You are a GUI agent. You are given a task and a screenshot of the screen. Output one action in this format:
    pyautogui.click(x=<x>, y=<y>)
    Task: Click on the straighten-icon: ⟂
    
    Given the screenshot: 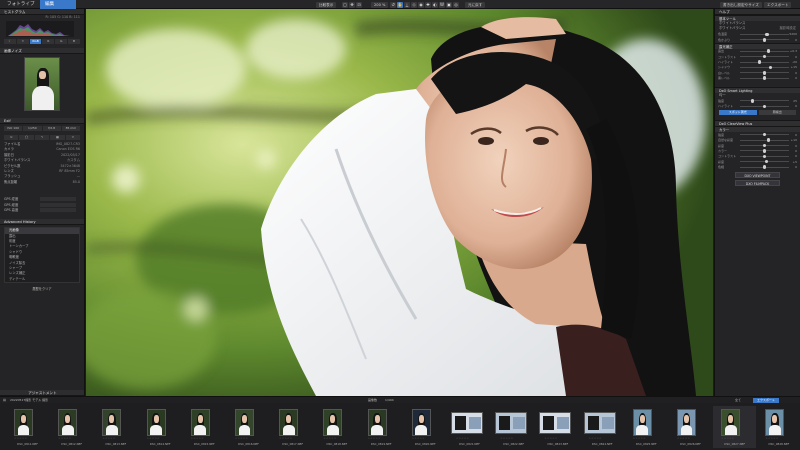 What is the action you would take?
    pyautogui.click(x=407, y=4)
    